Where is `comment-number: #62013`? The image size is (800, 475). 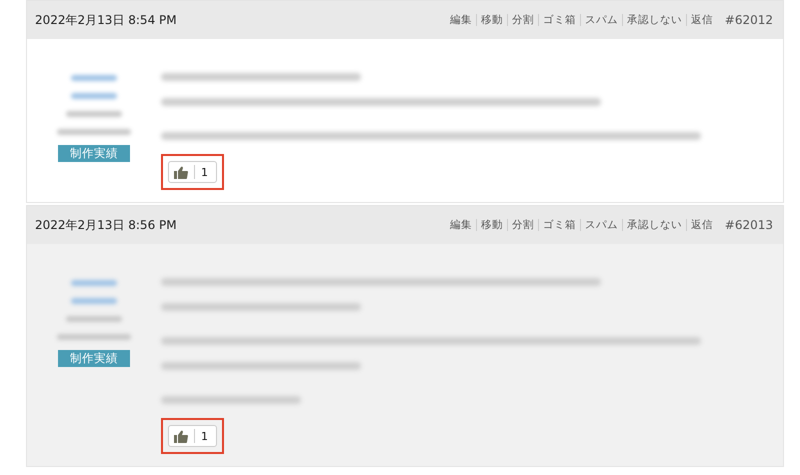 comment-number: #62013 is located at coordinates (748, 225).